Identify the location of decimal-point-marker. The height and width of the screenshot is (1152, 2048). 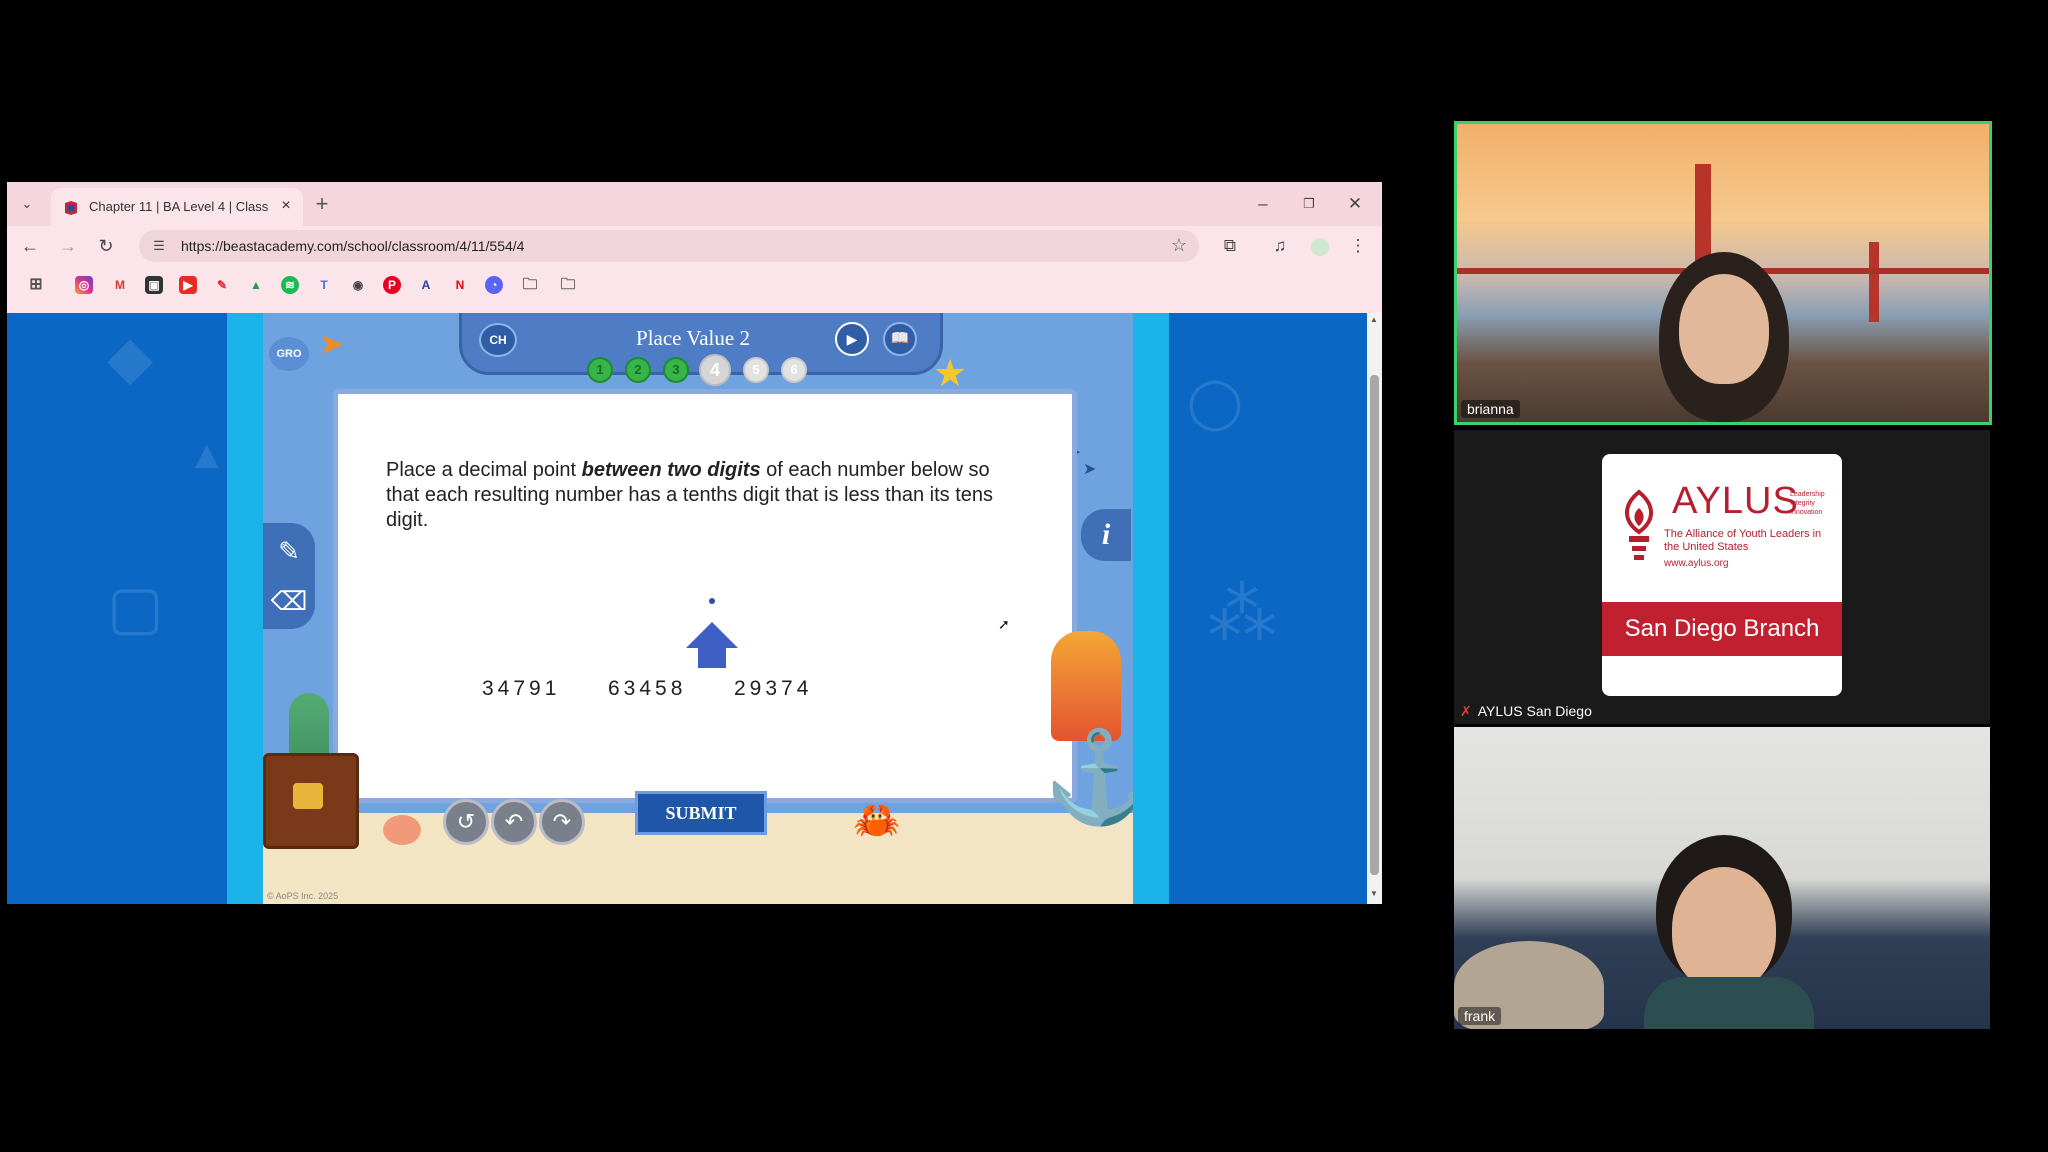
(712, 601).